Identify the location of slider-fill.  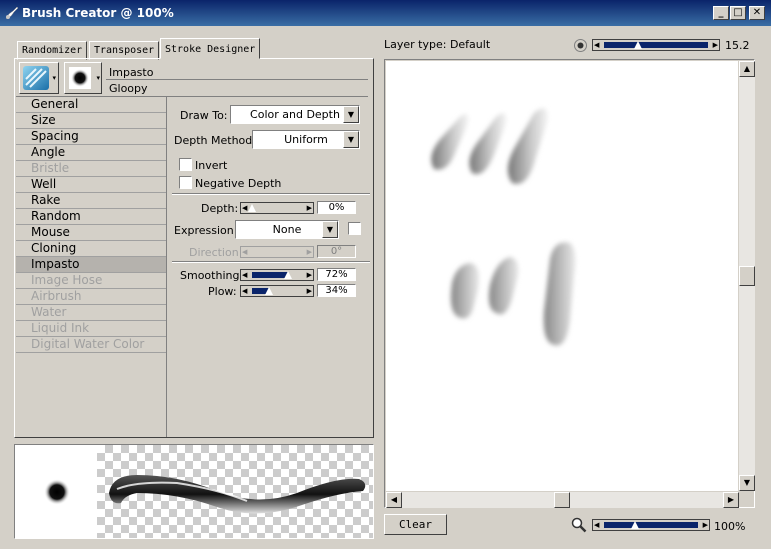
(270, 275).